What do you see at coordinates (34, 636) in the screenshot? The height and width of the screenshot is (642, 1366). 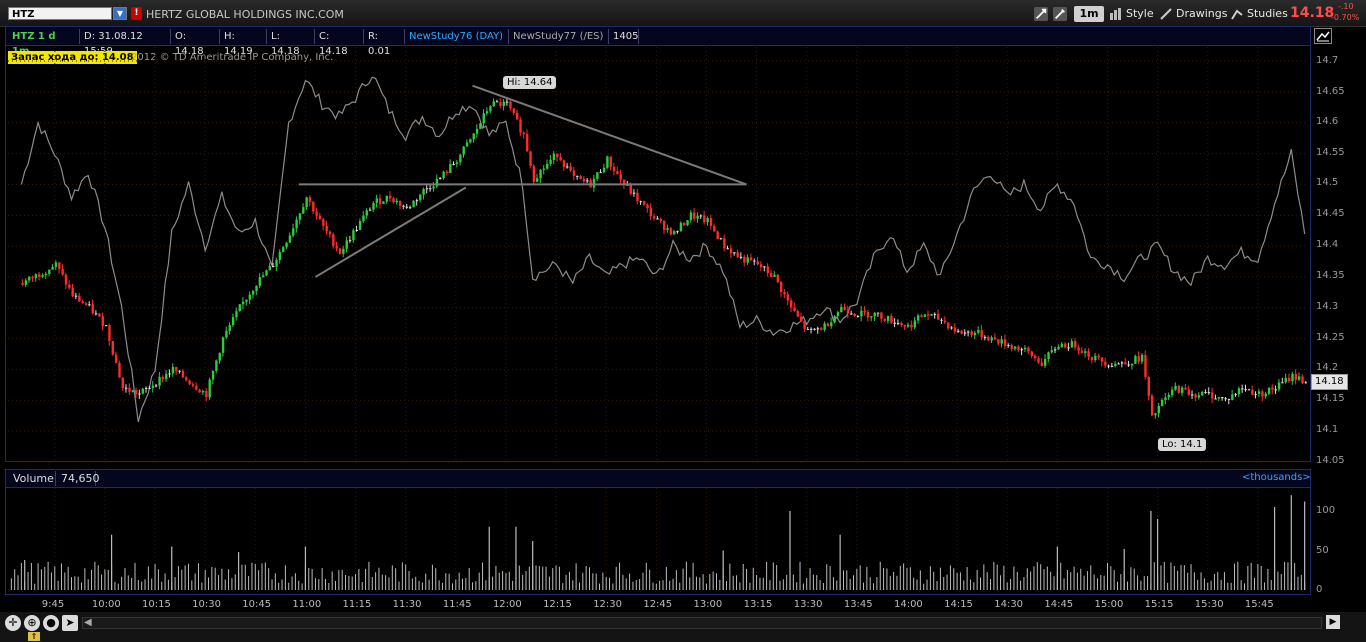 I see `expand-up-icon: ⇑` at bounding box center [34, 636].